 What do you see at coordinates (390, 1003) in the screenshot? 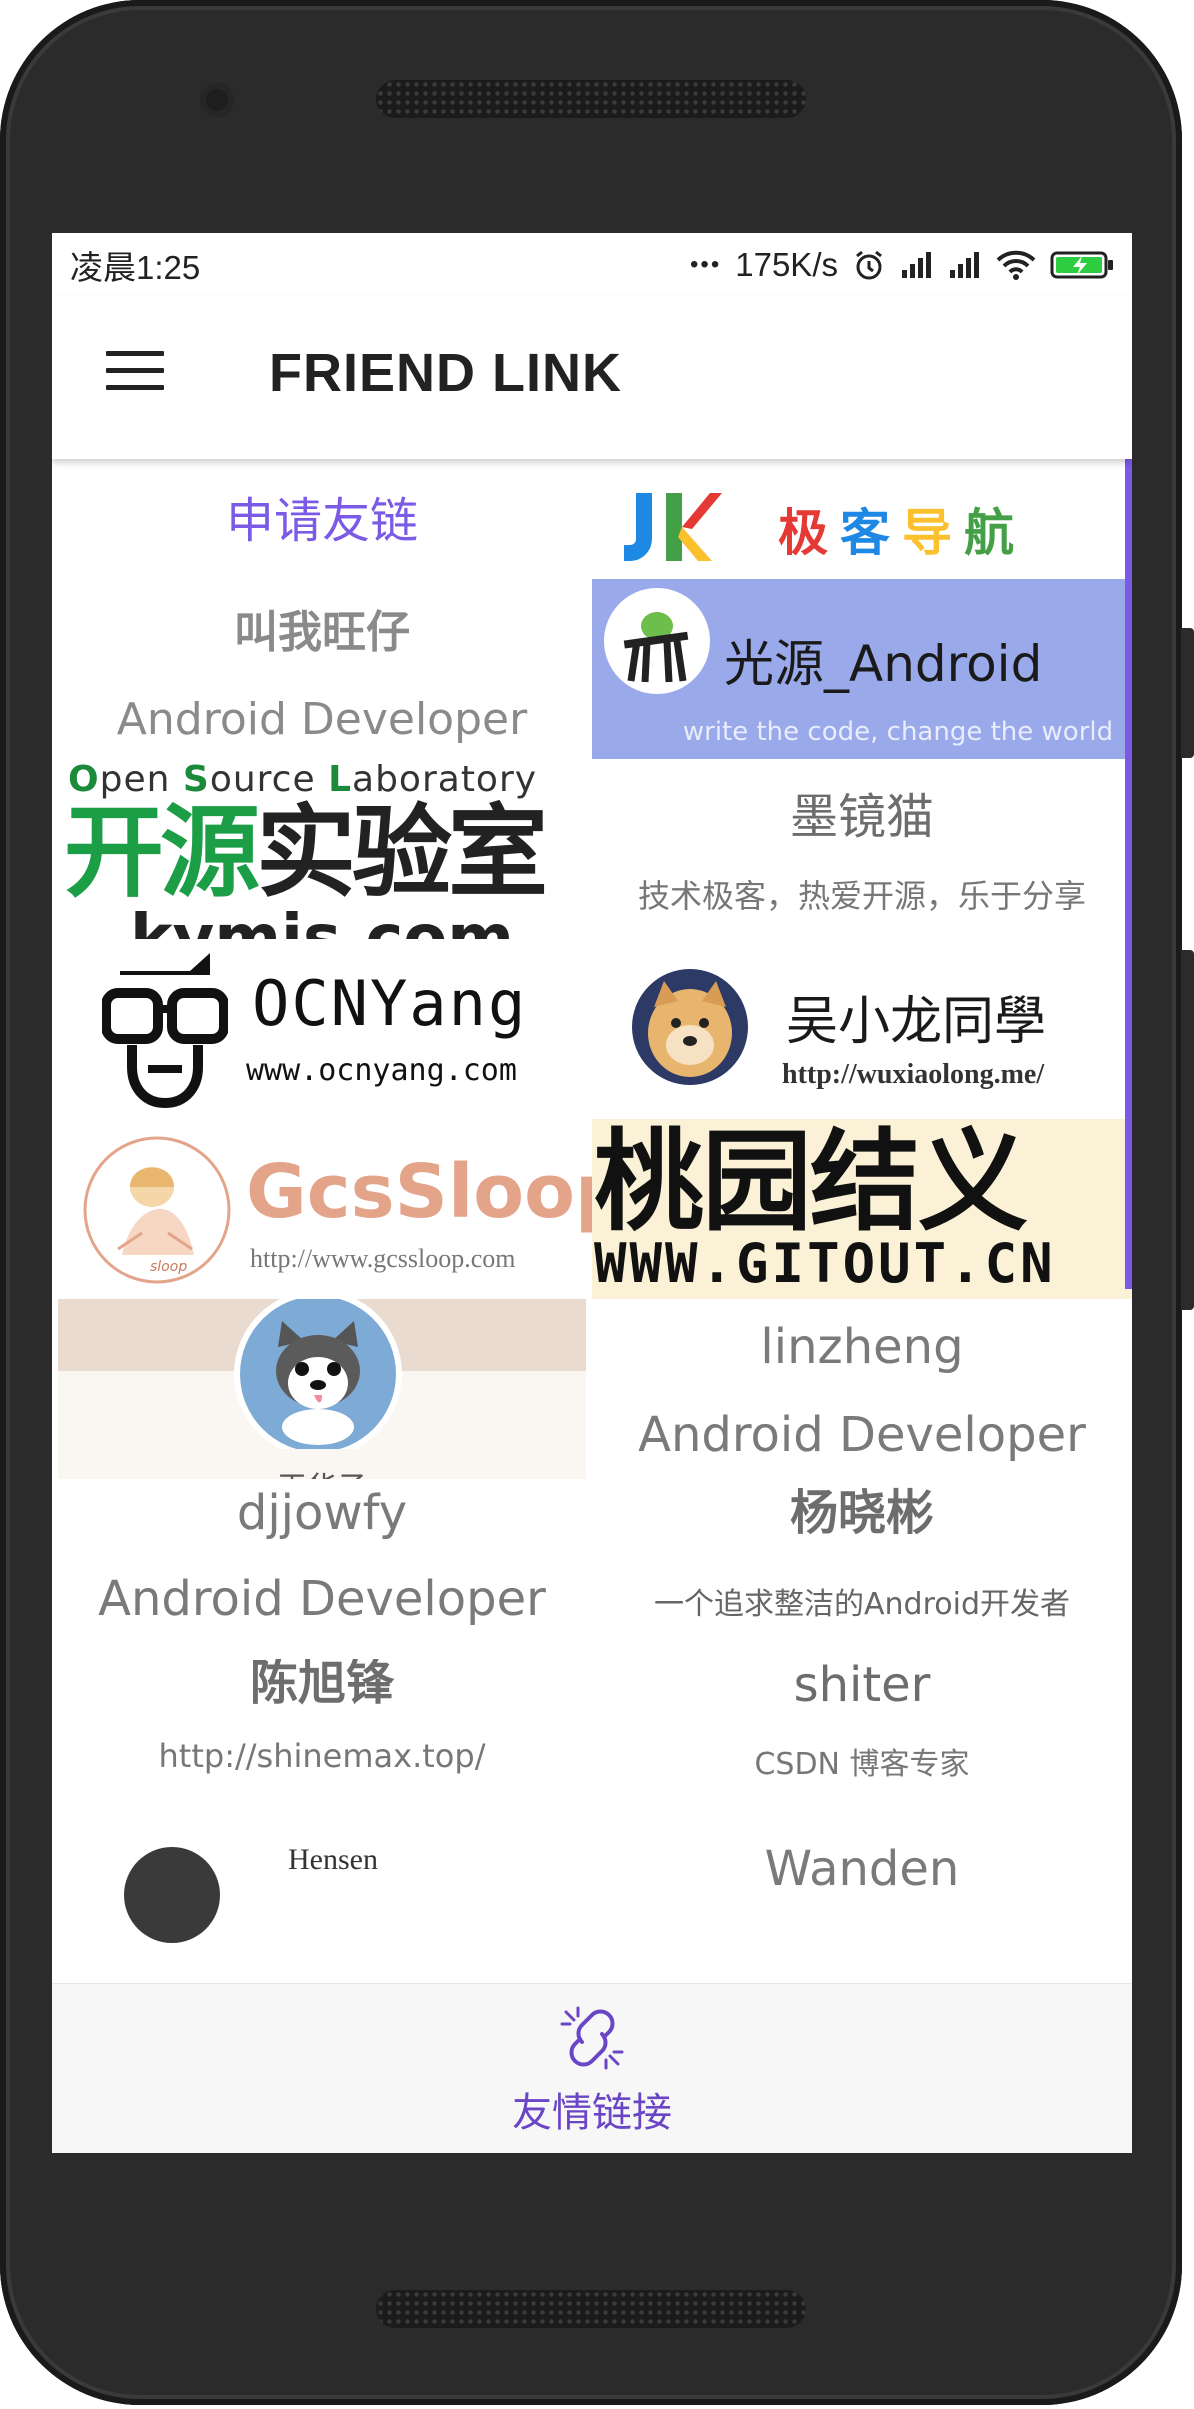
I see `ocnyang-name: OCNYang` at bounding box center [390, 1003].